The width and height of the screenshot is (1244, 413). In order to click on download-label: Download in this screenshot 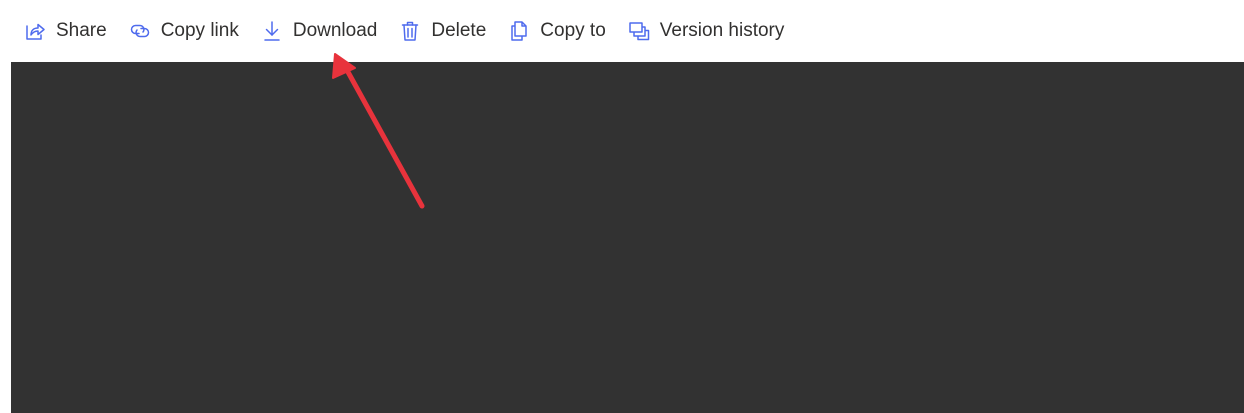, I will do `click(335, 30)`.